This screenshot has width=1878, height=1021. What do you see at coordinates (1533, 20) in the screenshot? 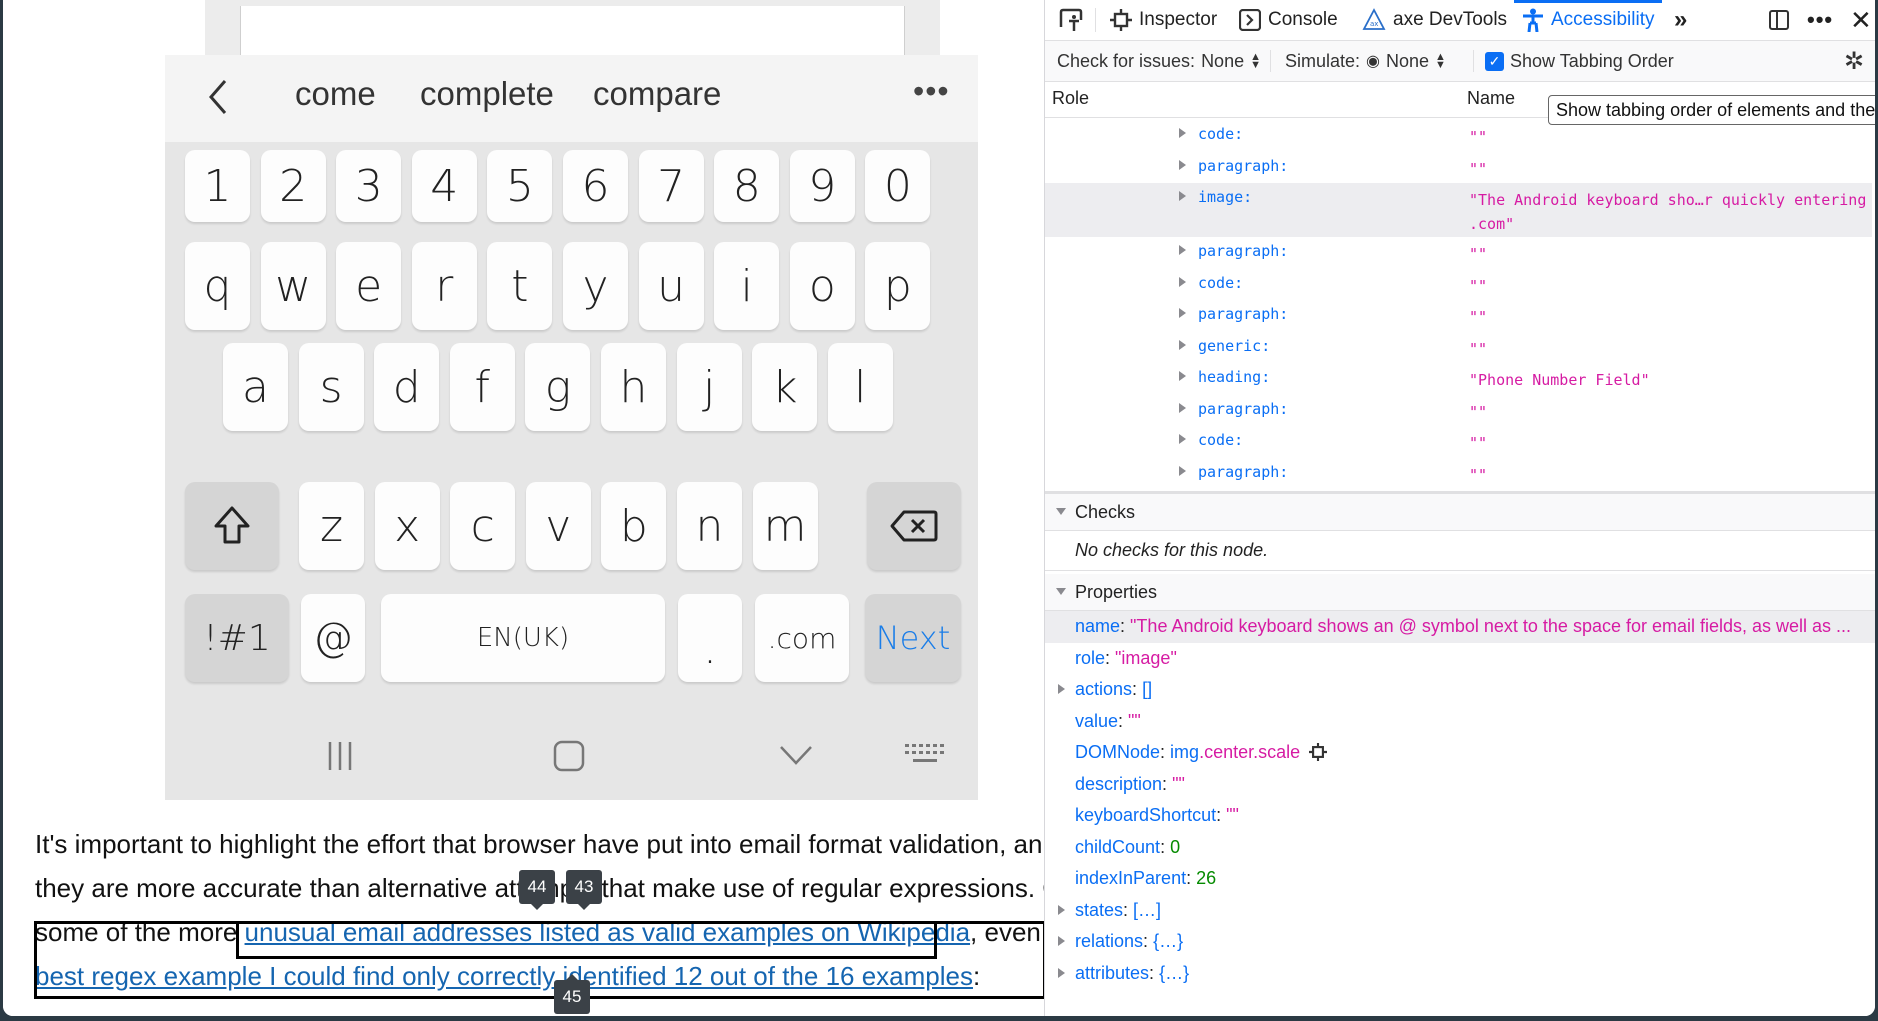
I see `accessibility-icon` at bounding box center [1533, 20].